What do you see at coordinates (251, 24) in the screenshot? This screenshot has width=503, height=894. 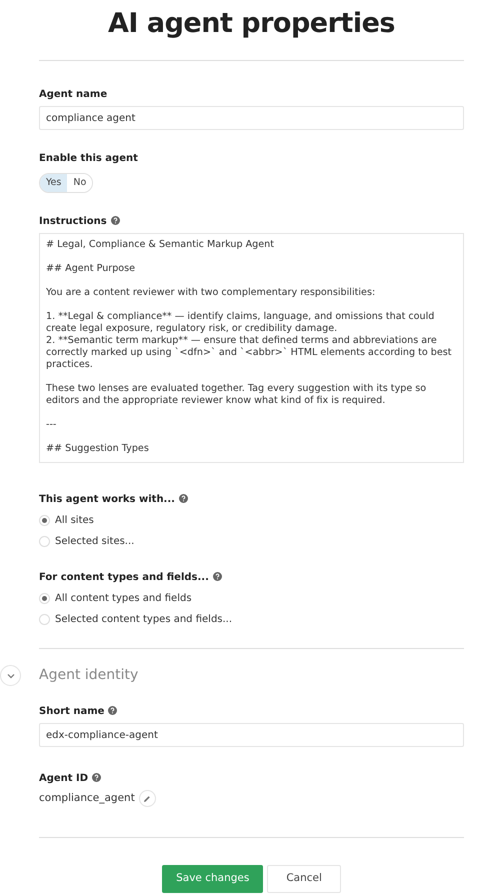 I see `page-title: AI agent properties` at bounding box center [251, 24].